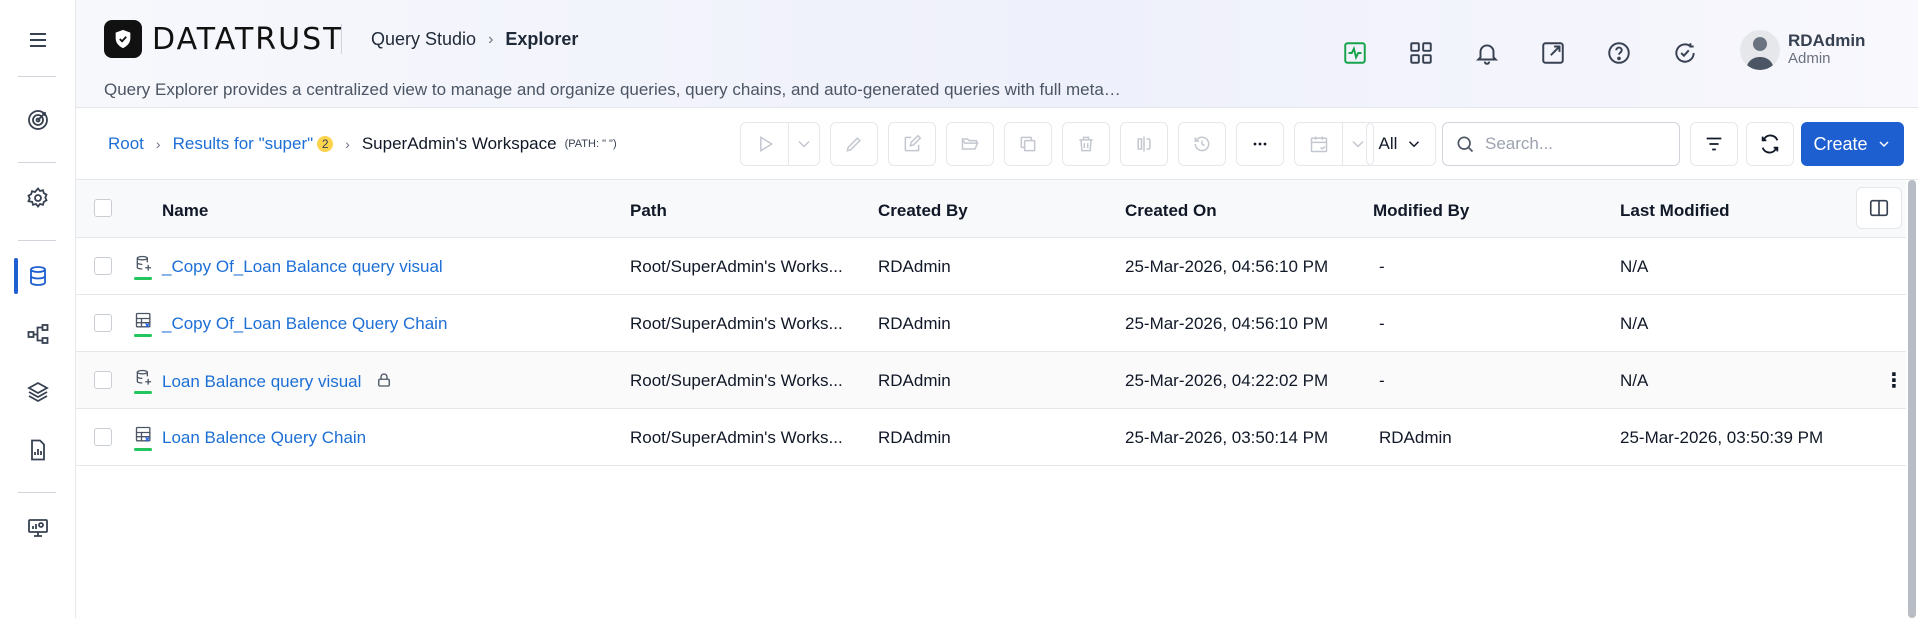 This screenshot has height=618, width=1918. Describe the element at coordinates (912, 144) in the screenshot. I see `edit-icon` at that location.